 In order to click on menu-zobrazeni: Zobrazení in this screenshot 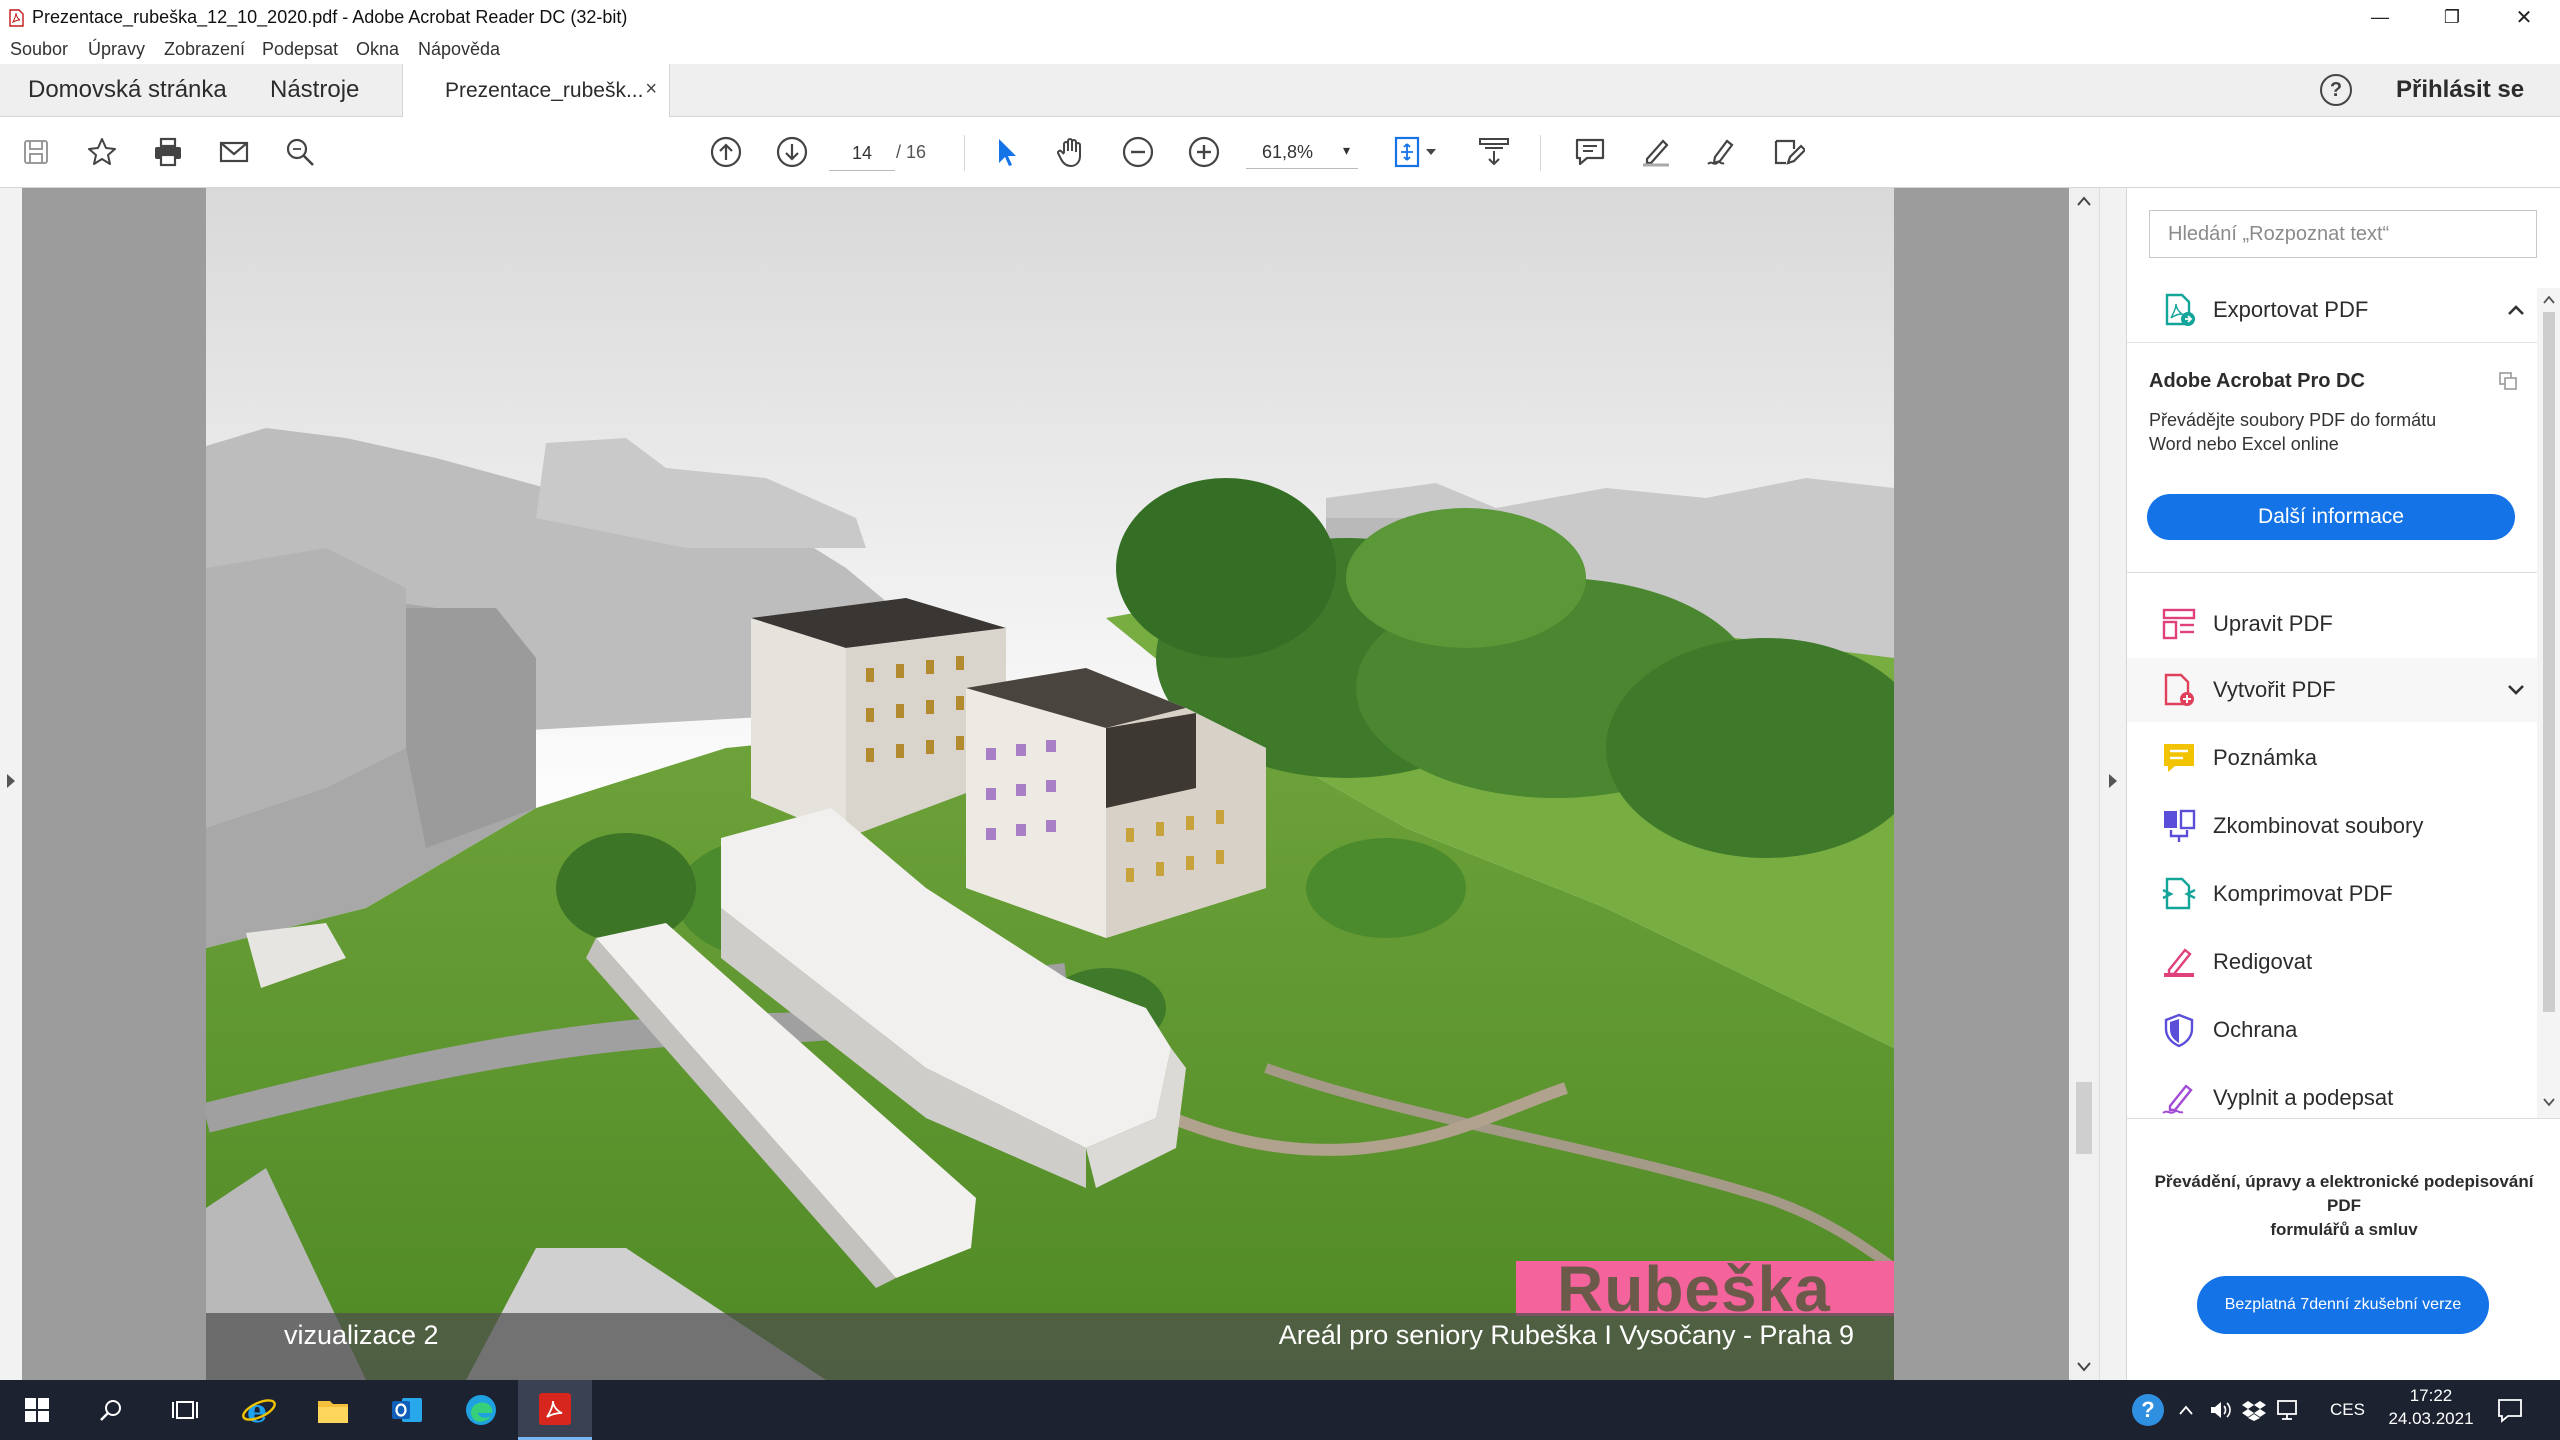, I will do `click(204, 49)`.